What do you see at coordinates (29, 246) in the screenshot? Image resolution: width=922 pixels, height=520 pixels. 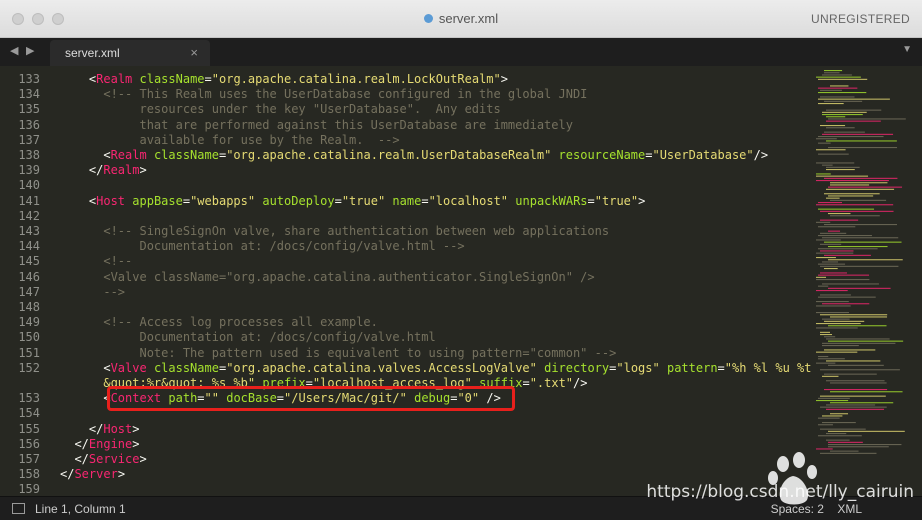 I see `line-number: 144` at bounding box center [29, 246].